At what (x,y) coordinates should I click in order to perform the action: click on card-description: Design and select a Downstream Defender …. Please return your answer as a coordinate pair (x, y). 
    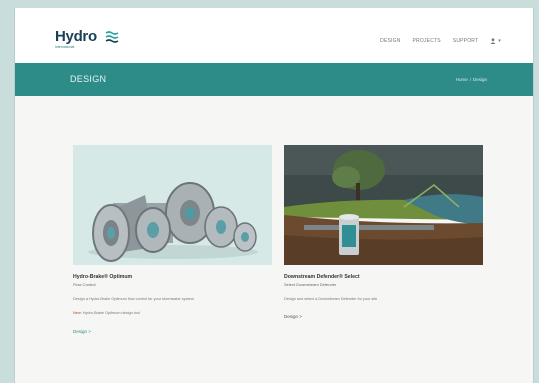
    Looking at the image, I should click on (331, 299).